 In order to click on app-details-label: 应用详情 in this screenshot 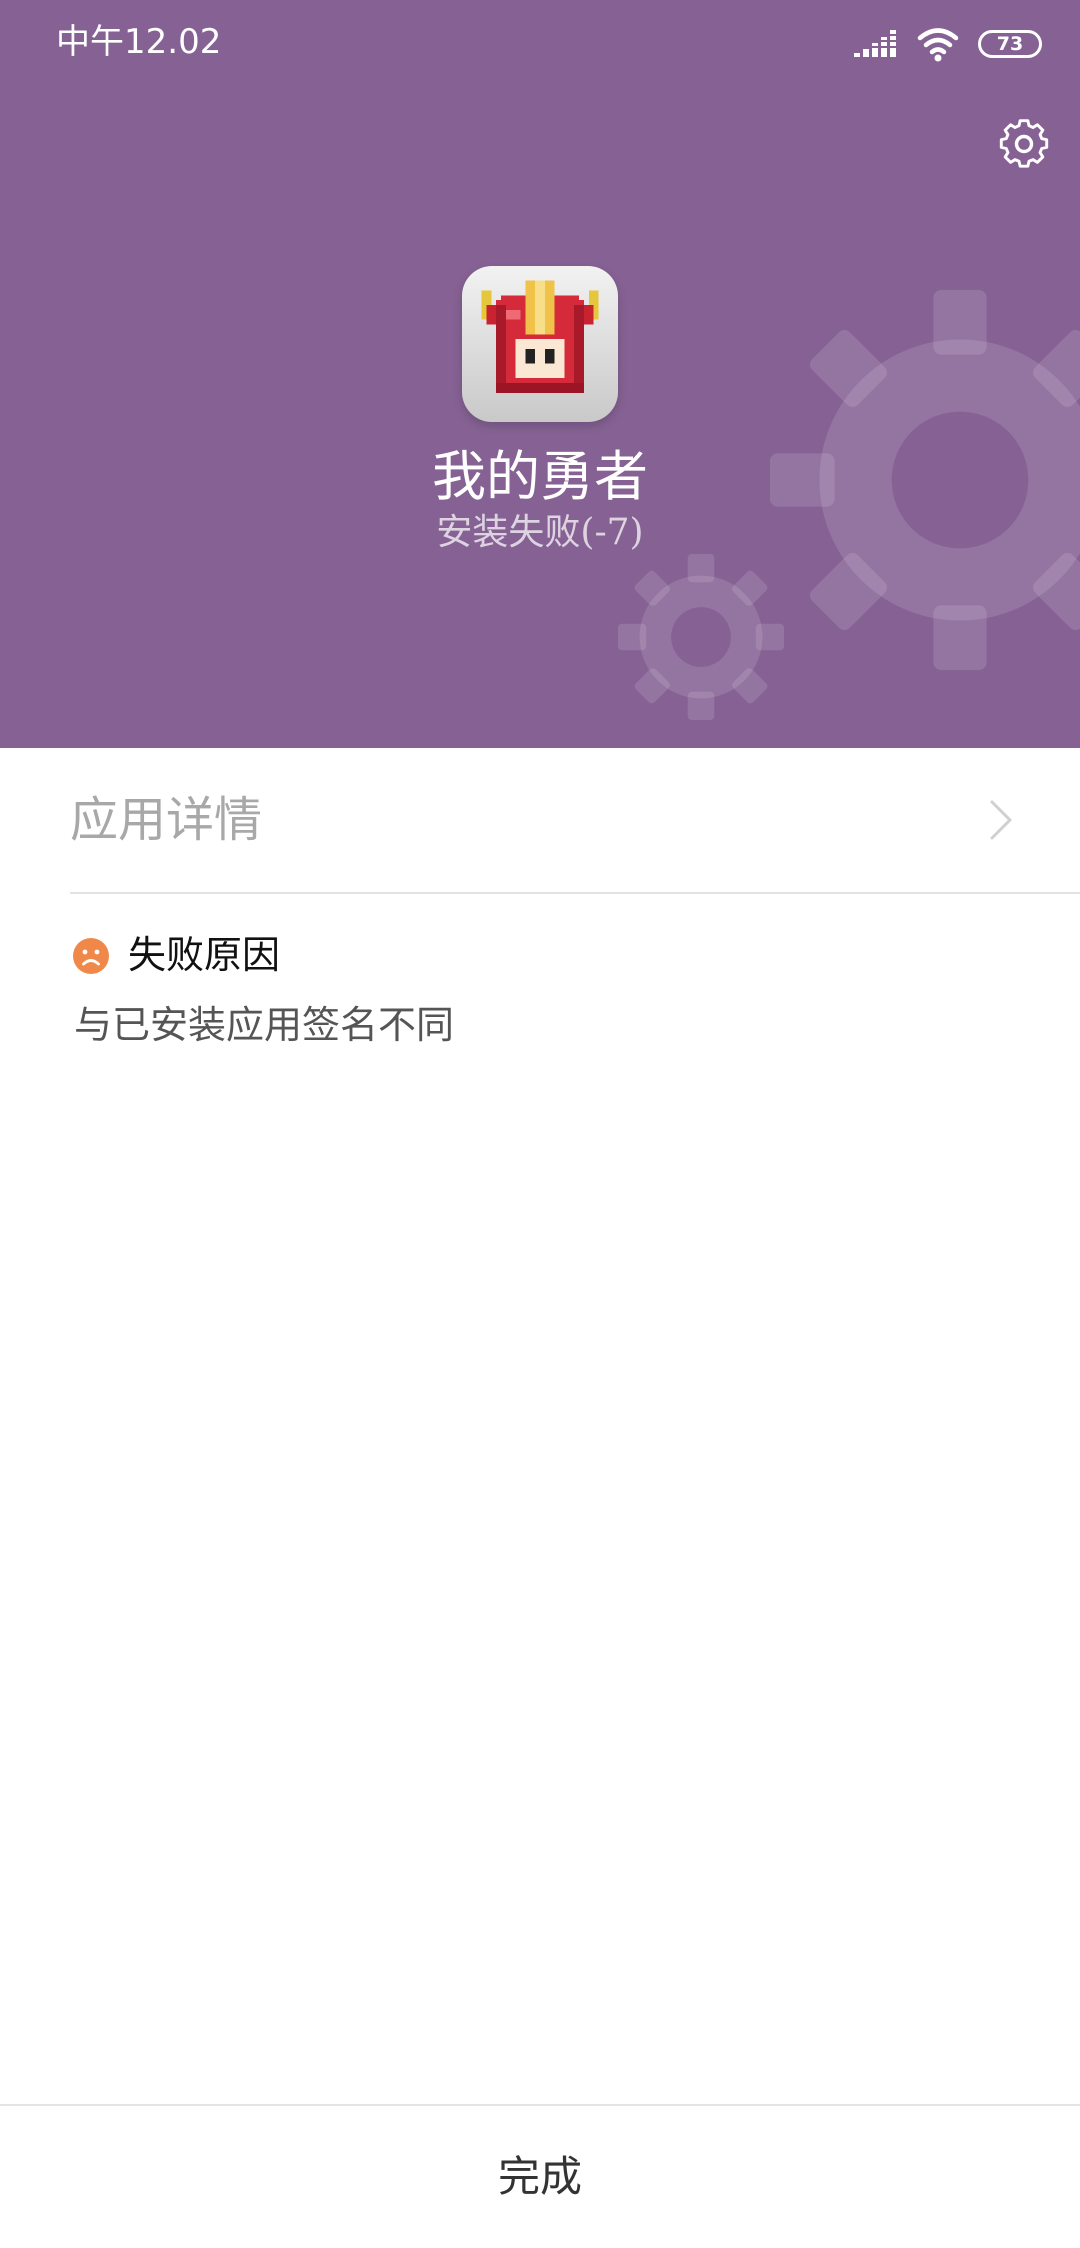, I will do `click(166, 820)`.